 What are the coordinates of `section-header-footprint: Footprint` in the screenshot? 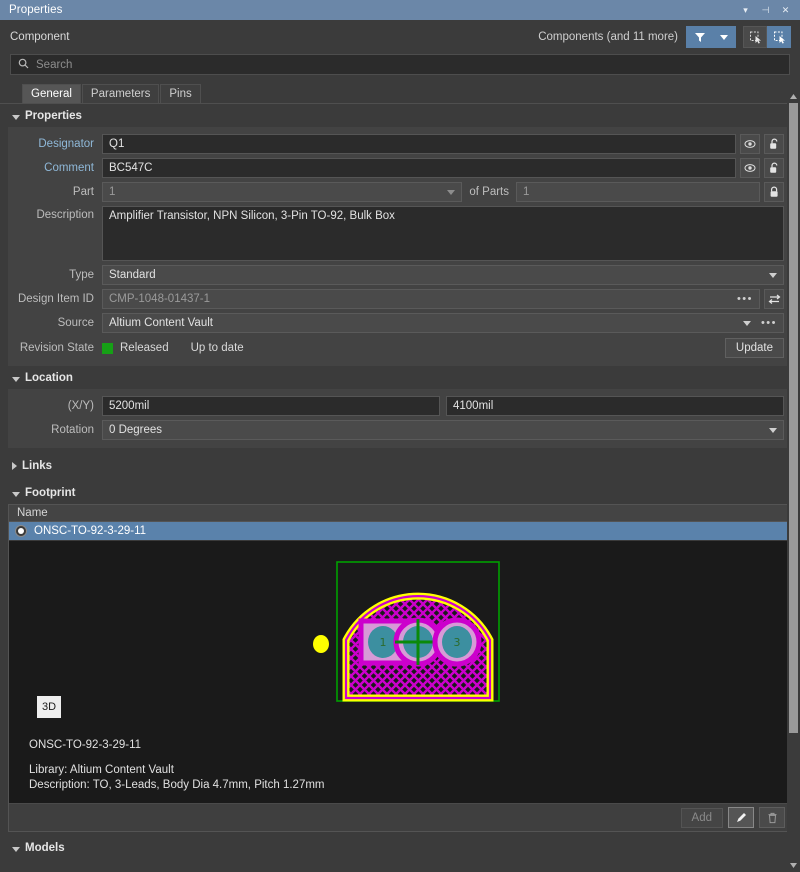 It's located at (400, 490).